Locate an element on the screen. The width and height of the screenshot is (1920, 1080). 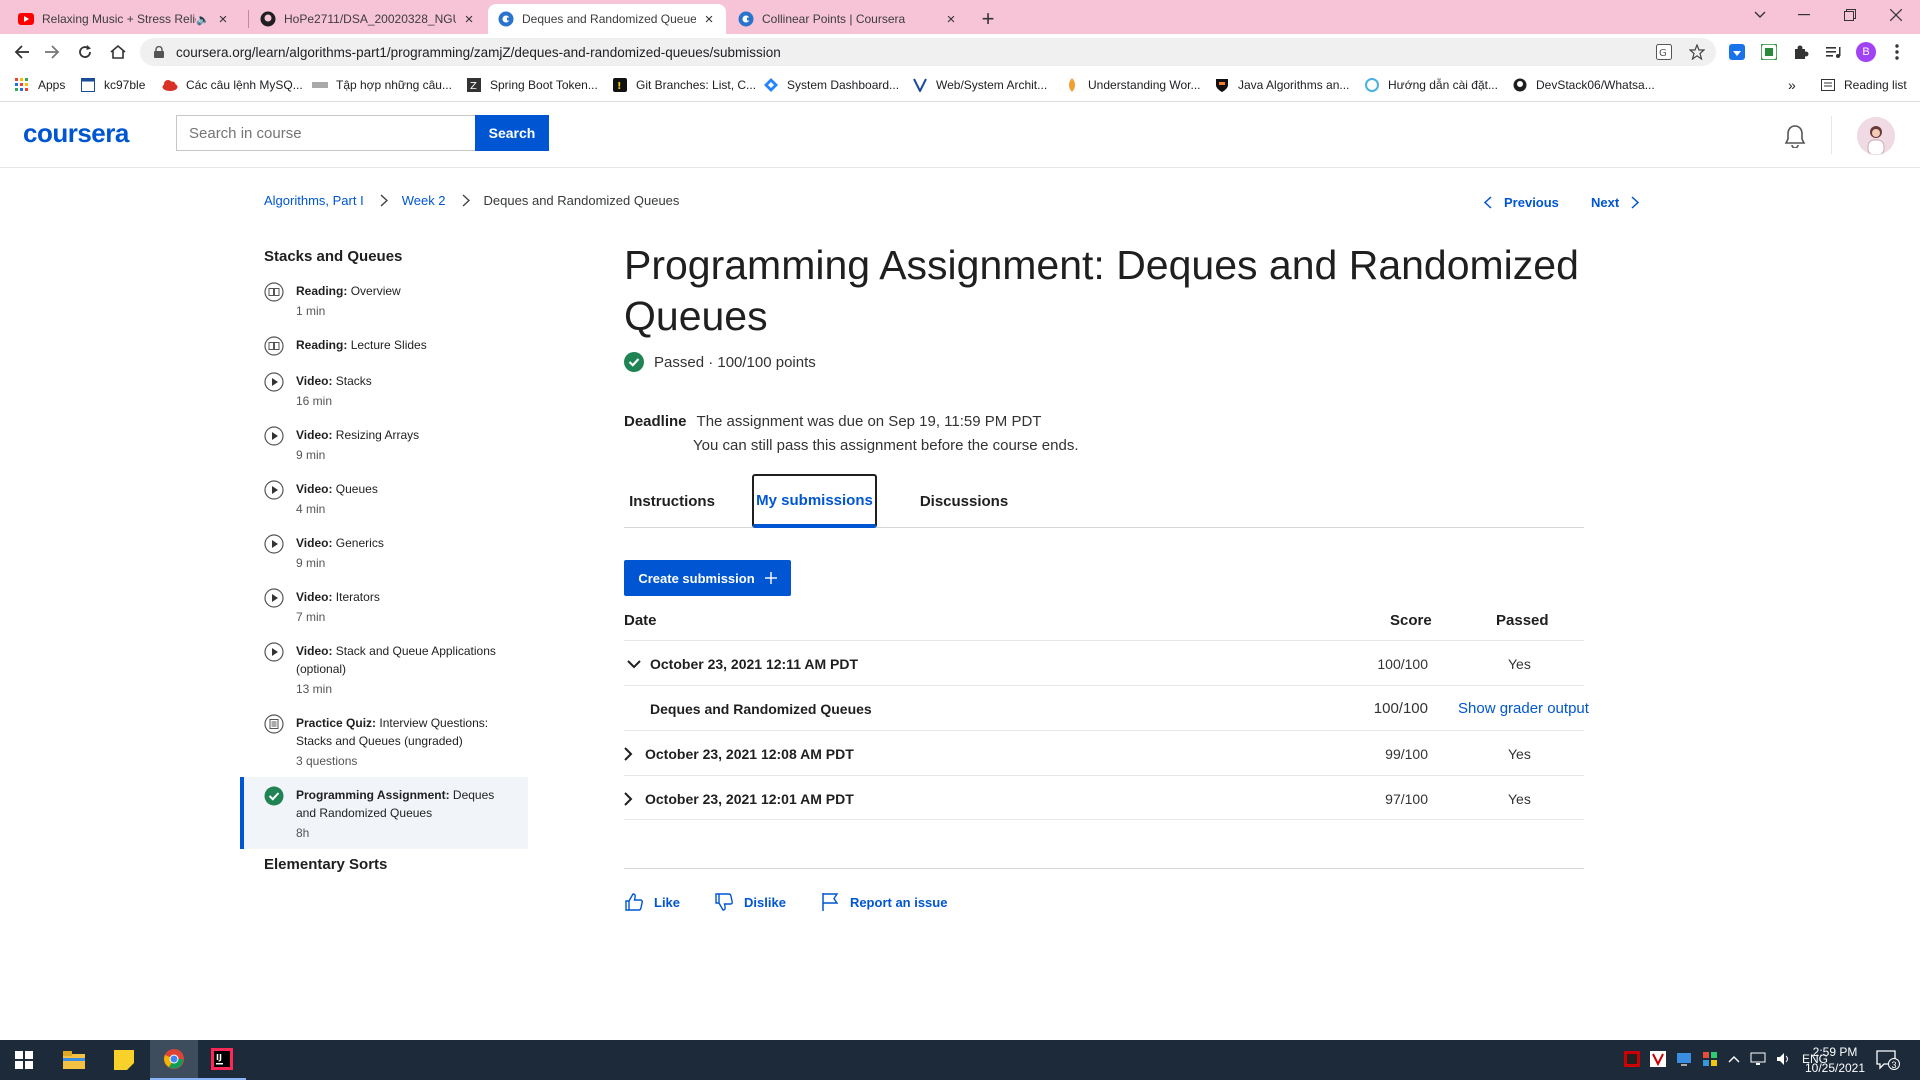
report-issue-button: Report an issue is located at coordinates (883, 902).